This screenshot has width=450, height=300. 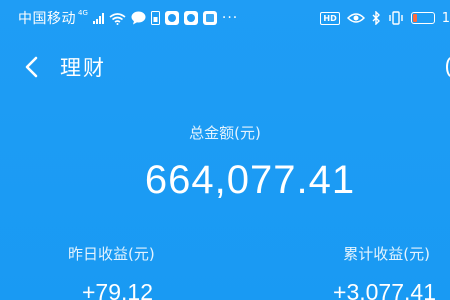 What do you see at coordinates (230, 18) in the screenshot?
I see `more-notifications-icon: ···` at bounding box center [230, 18].